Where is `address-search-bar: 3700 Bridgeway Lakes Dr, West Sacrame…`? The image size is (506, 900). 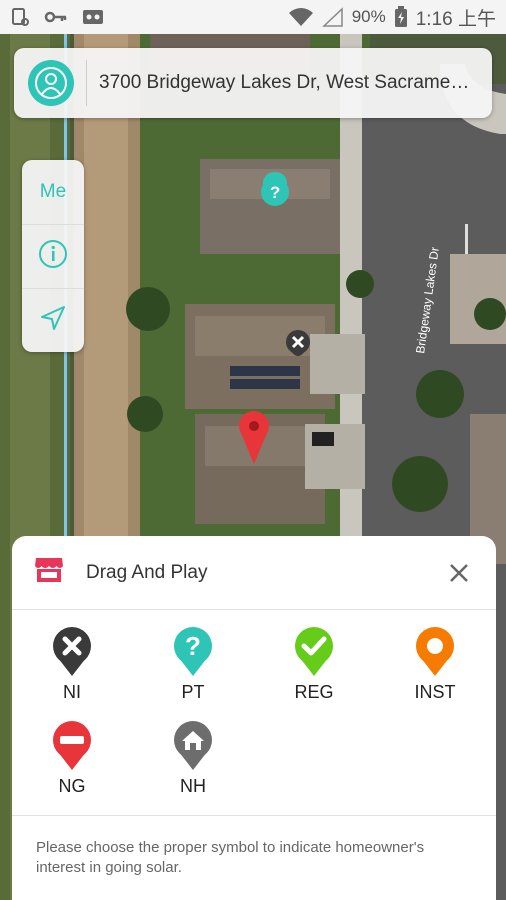 address-search-bar: 3700 Bridgeway Lakes Dr, West Sacrame… is located at coordinates (253, 83).